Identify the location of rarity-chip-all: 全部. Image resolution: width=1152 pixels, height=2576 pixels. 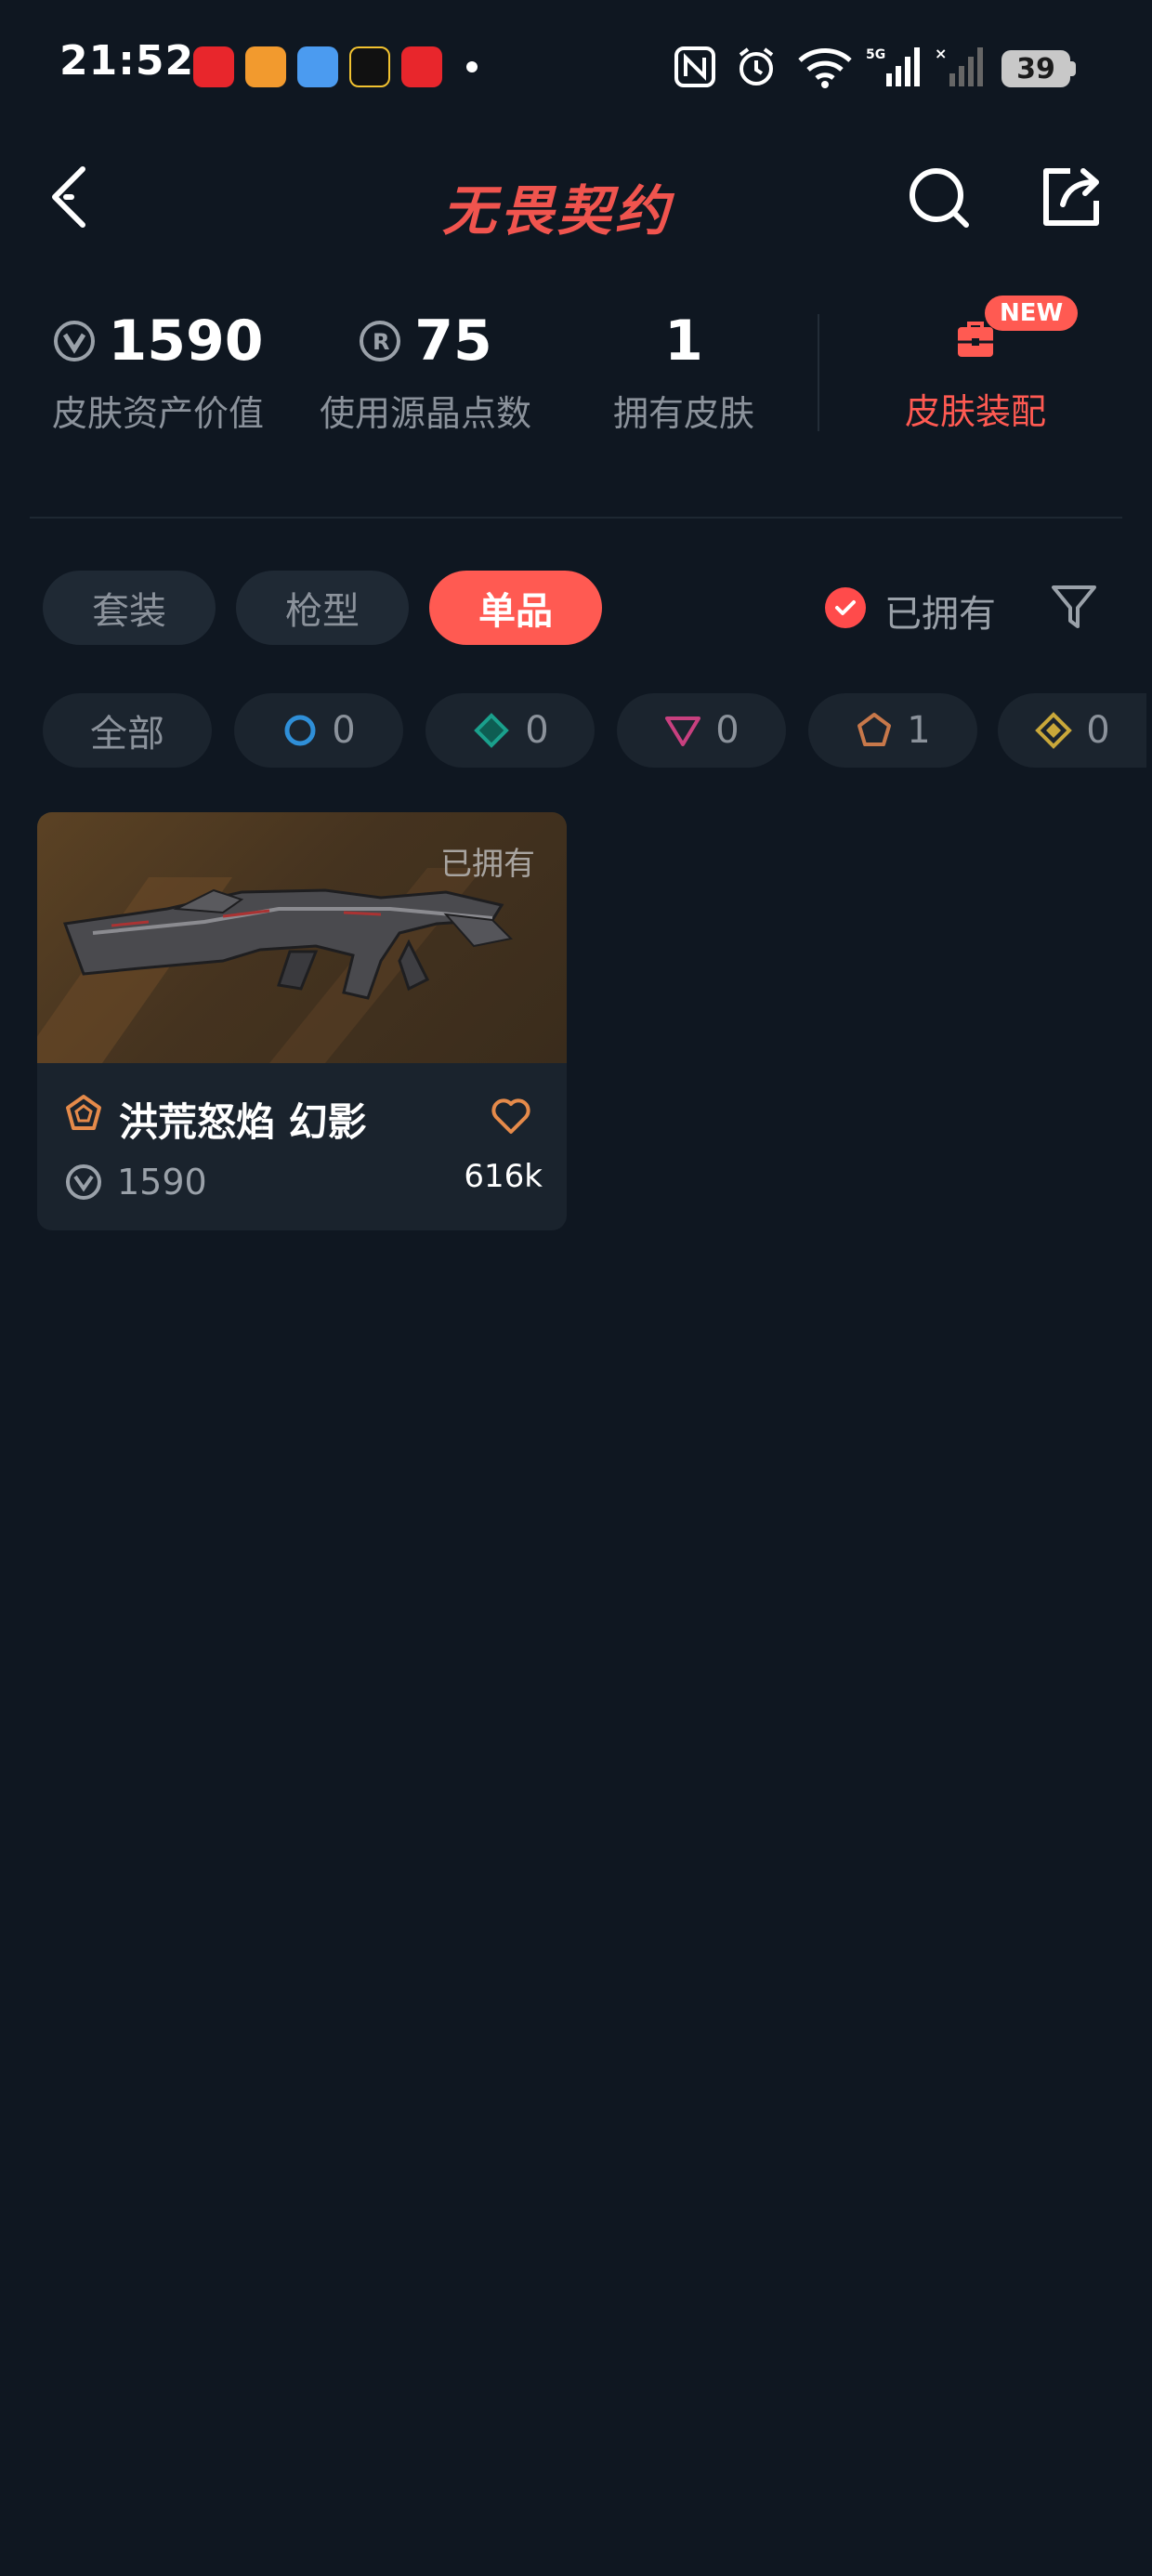
(127, 730).